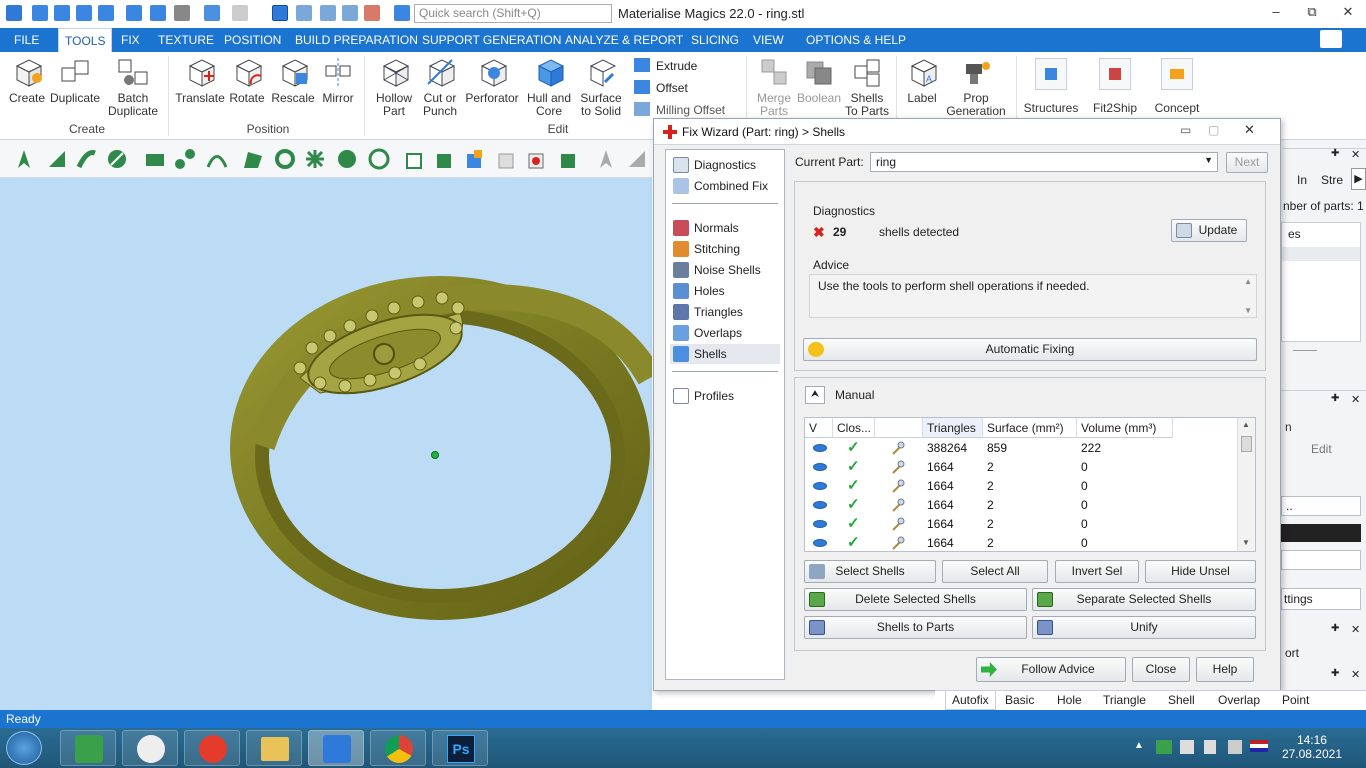  I want to click on table-scrollbar: ▲ ▼, so click(1246, 484).